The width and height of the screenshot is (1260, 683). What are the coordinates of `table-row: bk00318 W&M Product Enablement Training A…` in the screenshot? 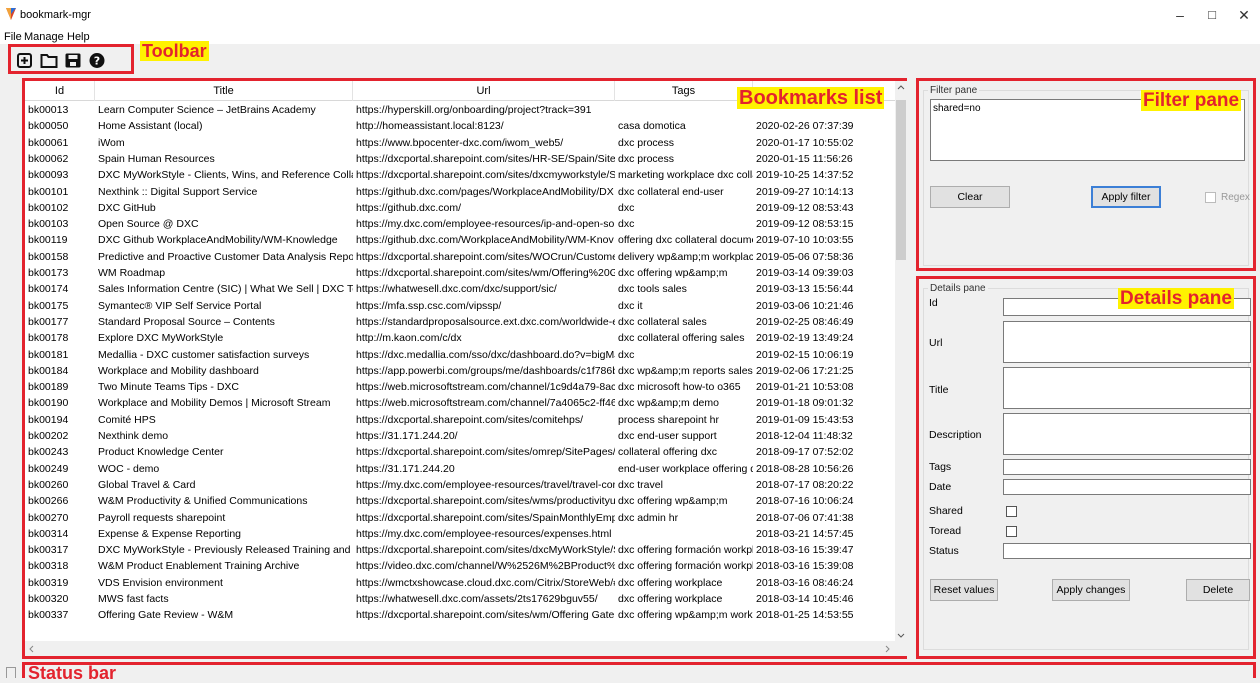 It's located at (460, 566).